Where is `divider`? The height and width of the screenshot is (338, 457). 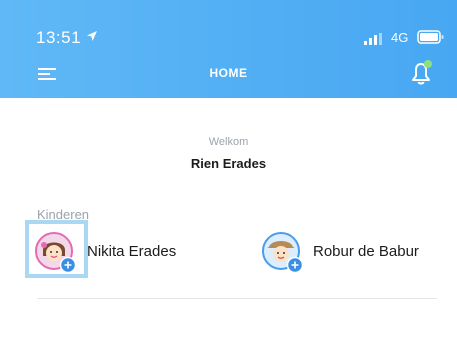
divider is located at coordinates (237, 298).